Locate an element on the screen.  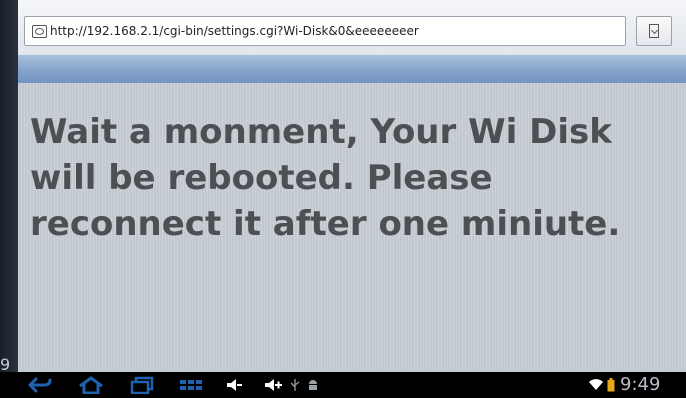
menu-icon is located at coordinates (191, 385).